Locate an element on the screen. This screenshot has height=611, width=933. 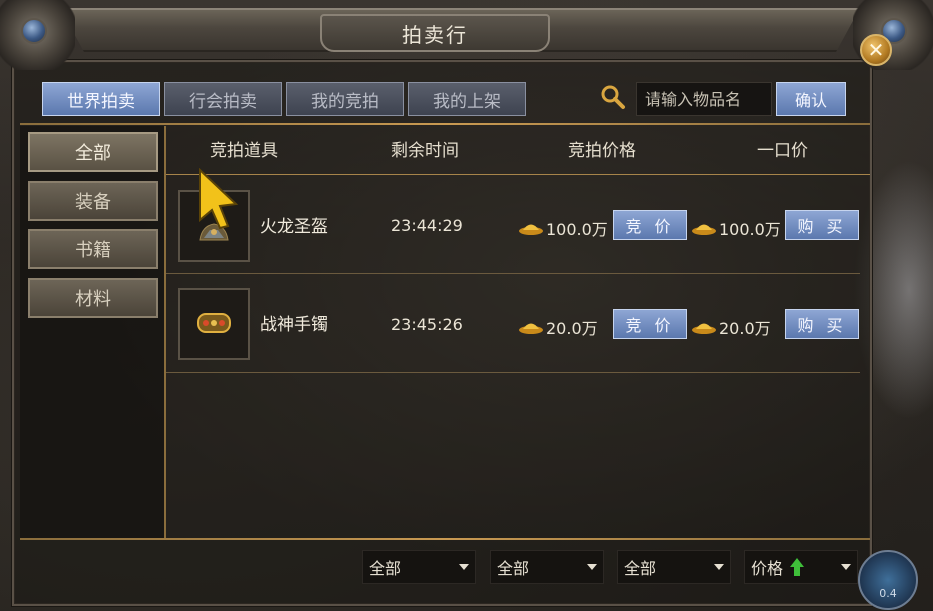
gem-icon is located at coordinates (34, 31).